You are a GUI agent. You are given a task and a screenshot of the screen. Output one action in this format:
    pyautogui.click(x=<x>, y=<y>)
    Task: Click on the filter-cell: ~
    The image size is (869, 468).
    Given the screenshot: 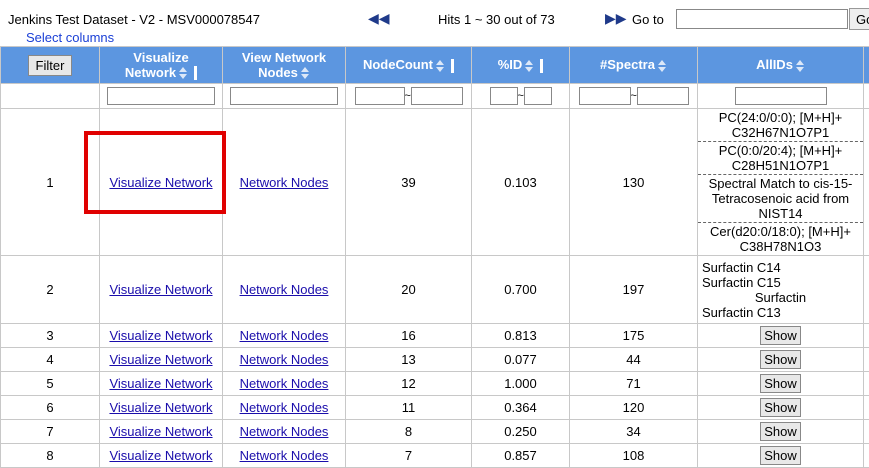 What is the action you would take?
    pyautogui.click(x=521, y=96)
    